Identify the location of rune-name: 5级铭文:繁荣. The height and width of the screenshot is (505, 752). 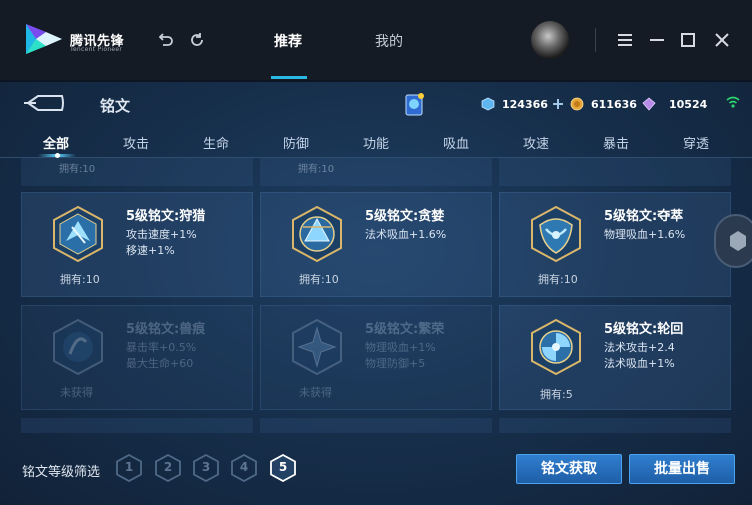
(405, 329).